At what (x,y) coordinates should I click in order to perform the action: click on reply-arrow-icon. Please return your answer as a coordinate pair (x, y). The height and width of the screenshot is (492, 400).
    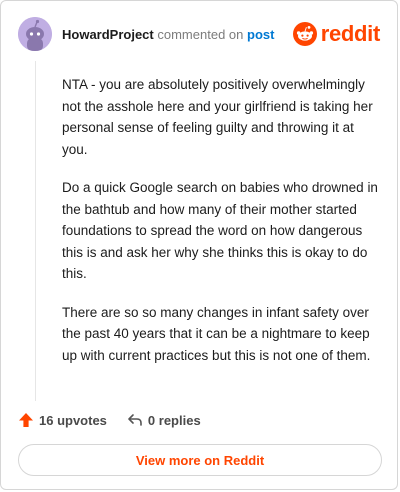
    Looking at the image, I should click on (135, 420).